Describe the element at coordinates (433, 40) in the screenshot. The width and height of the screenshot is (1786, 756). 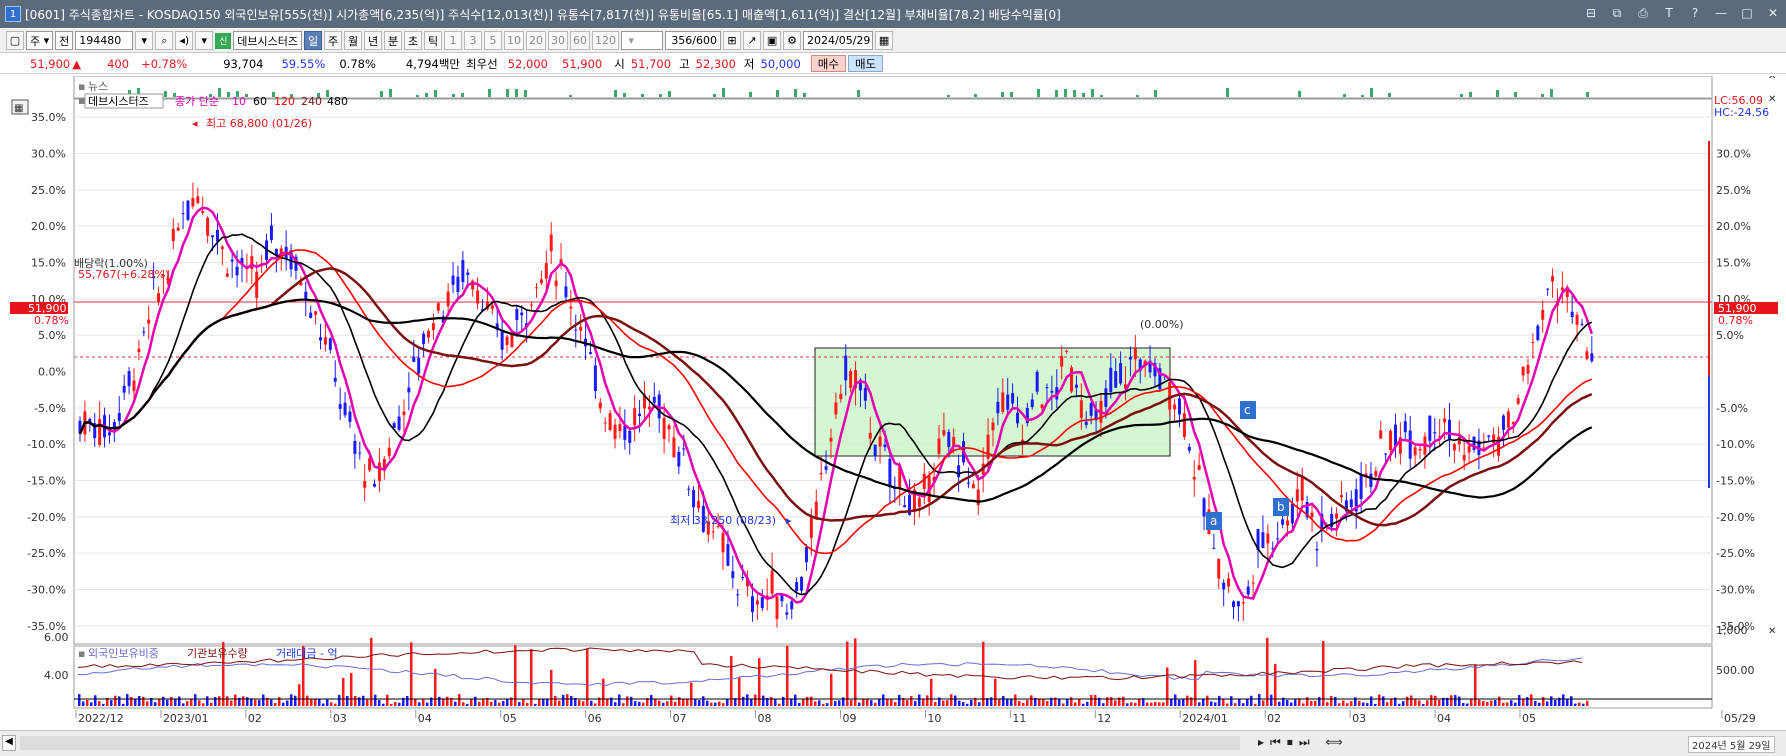
I see `period-tick: 틱` at that location.